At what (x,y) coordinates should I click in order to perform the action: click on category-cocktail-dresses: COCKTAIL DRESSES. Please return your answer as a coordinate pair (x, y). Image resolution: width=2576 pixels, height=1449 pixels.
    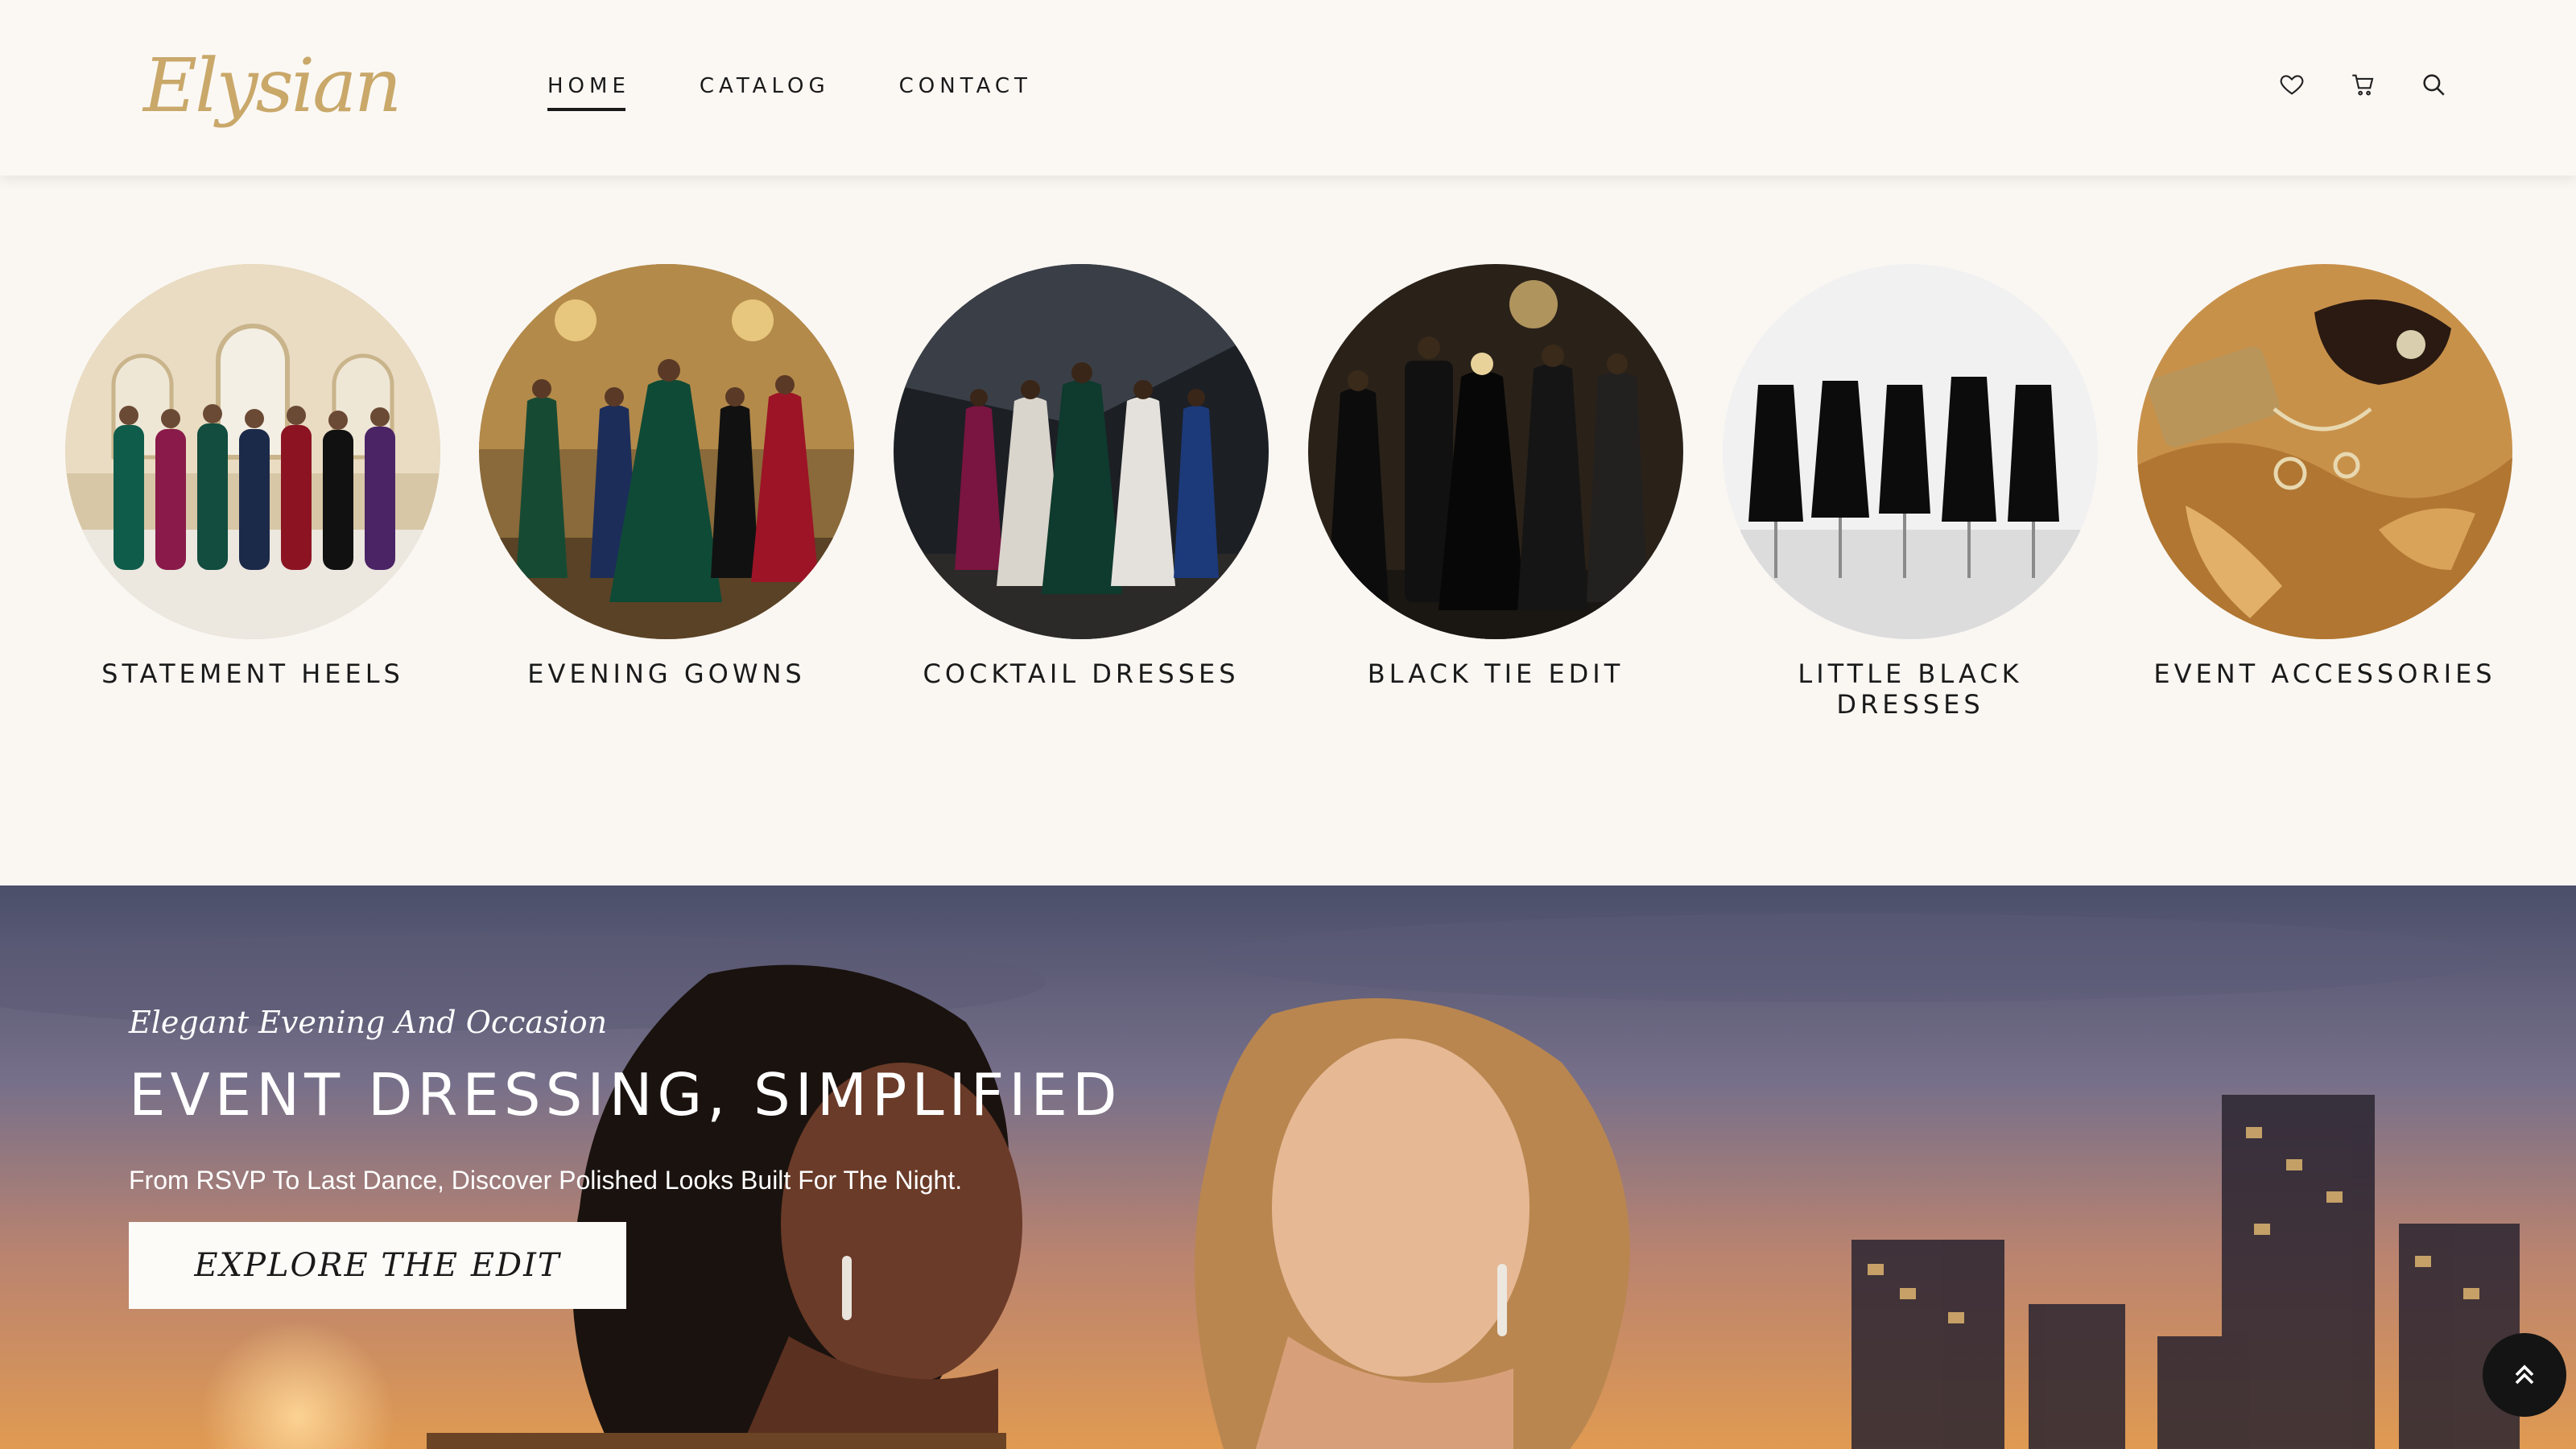
    Looking at the image, I should click on (1081, 476).